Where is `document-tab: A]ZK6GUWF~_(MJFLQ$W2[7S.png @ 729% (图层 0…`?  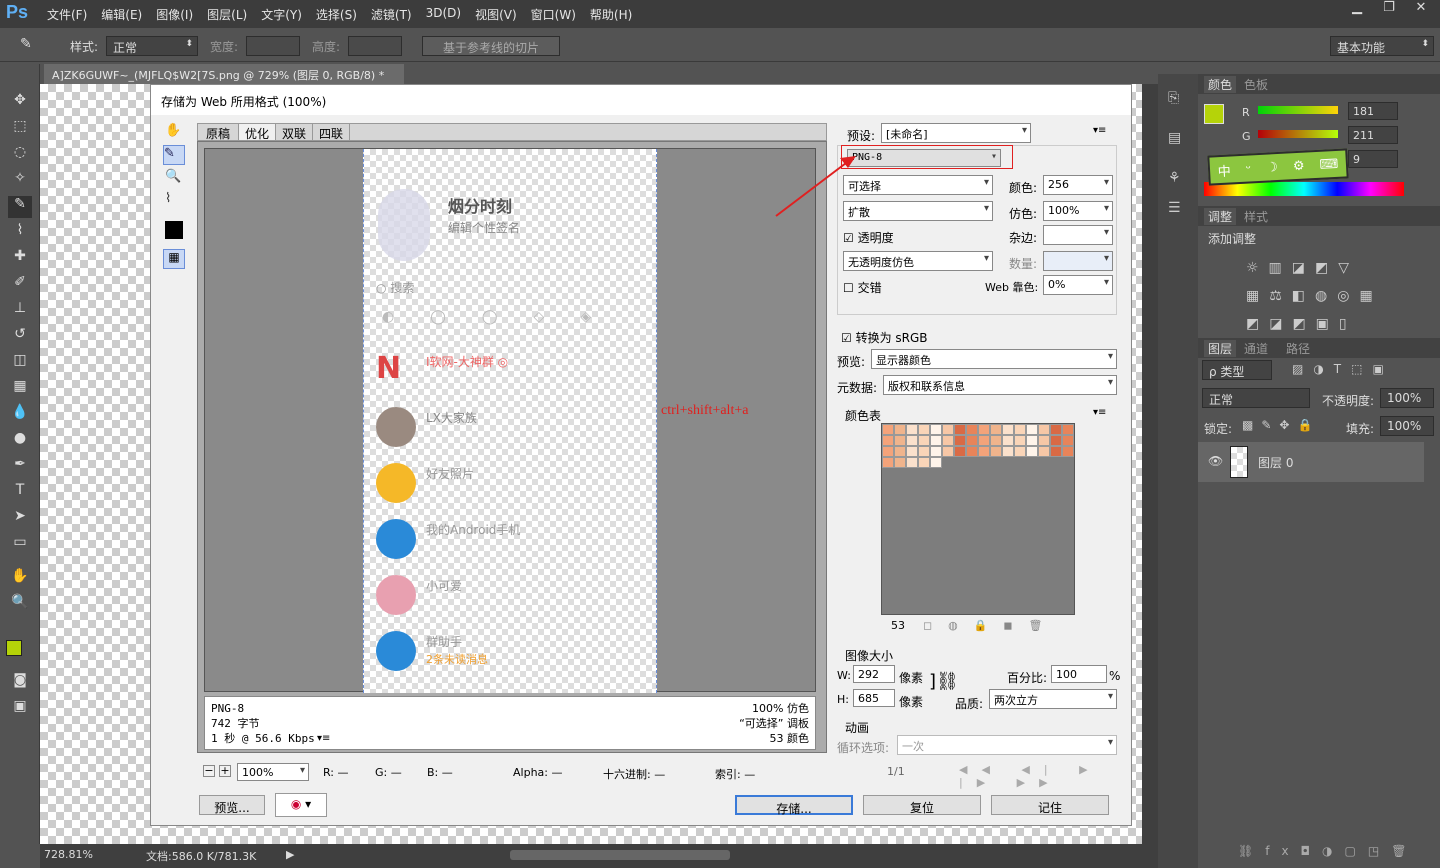 document-tab: A]ZK6GUWF~_(MJFLQ$W2[7S.png @ 729% (图层 0… is located at coordinates (224, 80).